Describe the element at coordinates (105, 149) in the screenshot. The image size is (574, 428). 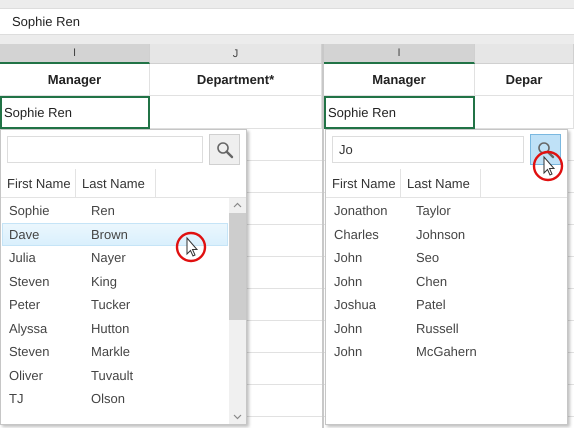
I see `search-field` at that location.